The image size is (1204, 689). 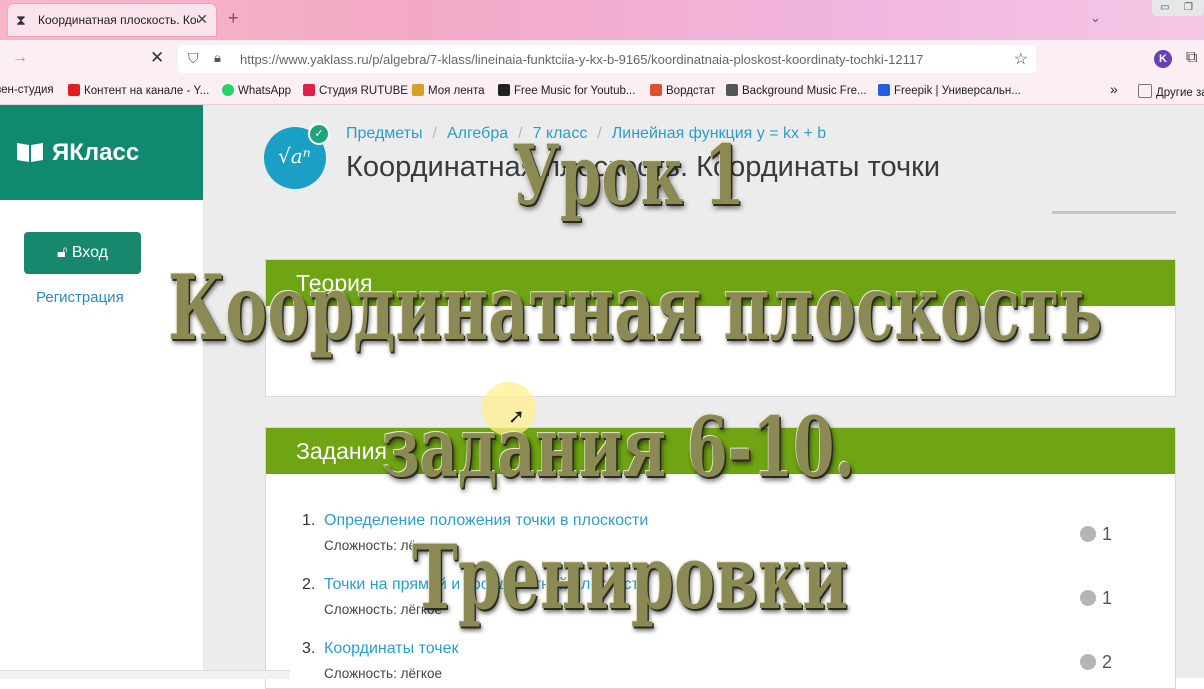 I want to click on task-points: 2, so click(x=1096, y=662).